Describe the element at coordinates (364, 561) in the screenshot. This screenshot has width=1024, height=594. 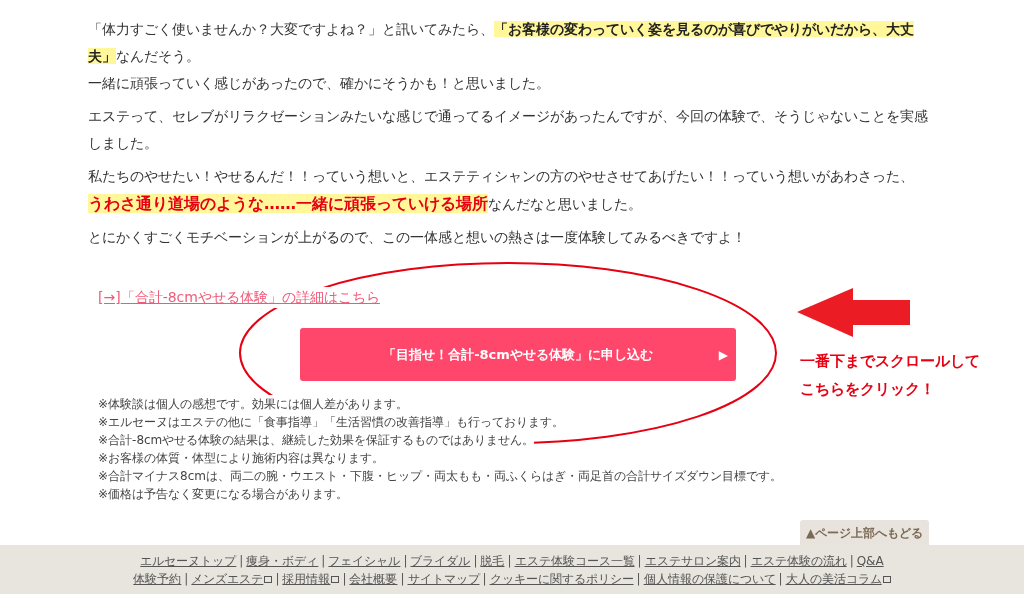
I see `footer-link: フェイシャル` at that location.